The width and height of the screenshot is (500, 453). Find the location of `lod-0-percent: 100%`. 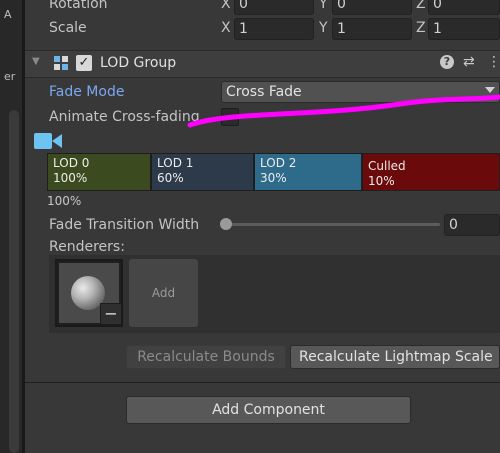

lod-0-percent: 100% is located at coordinates (70, 178).